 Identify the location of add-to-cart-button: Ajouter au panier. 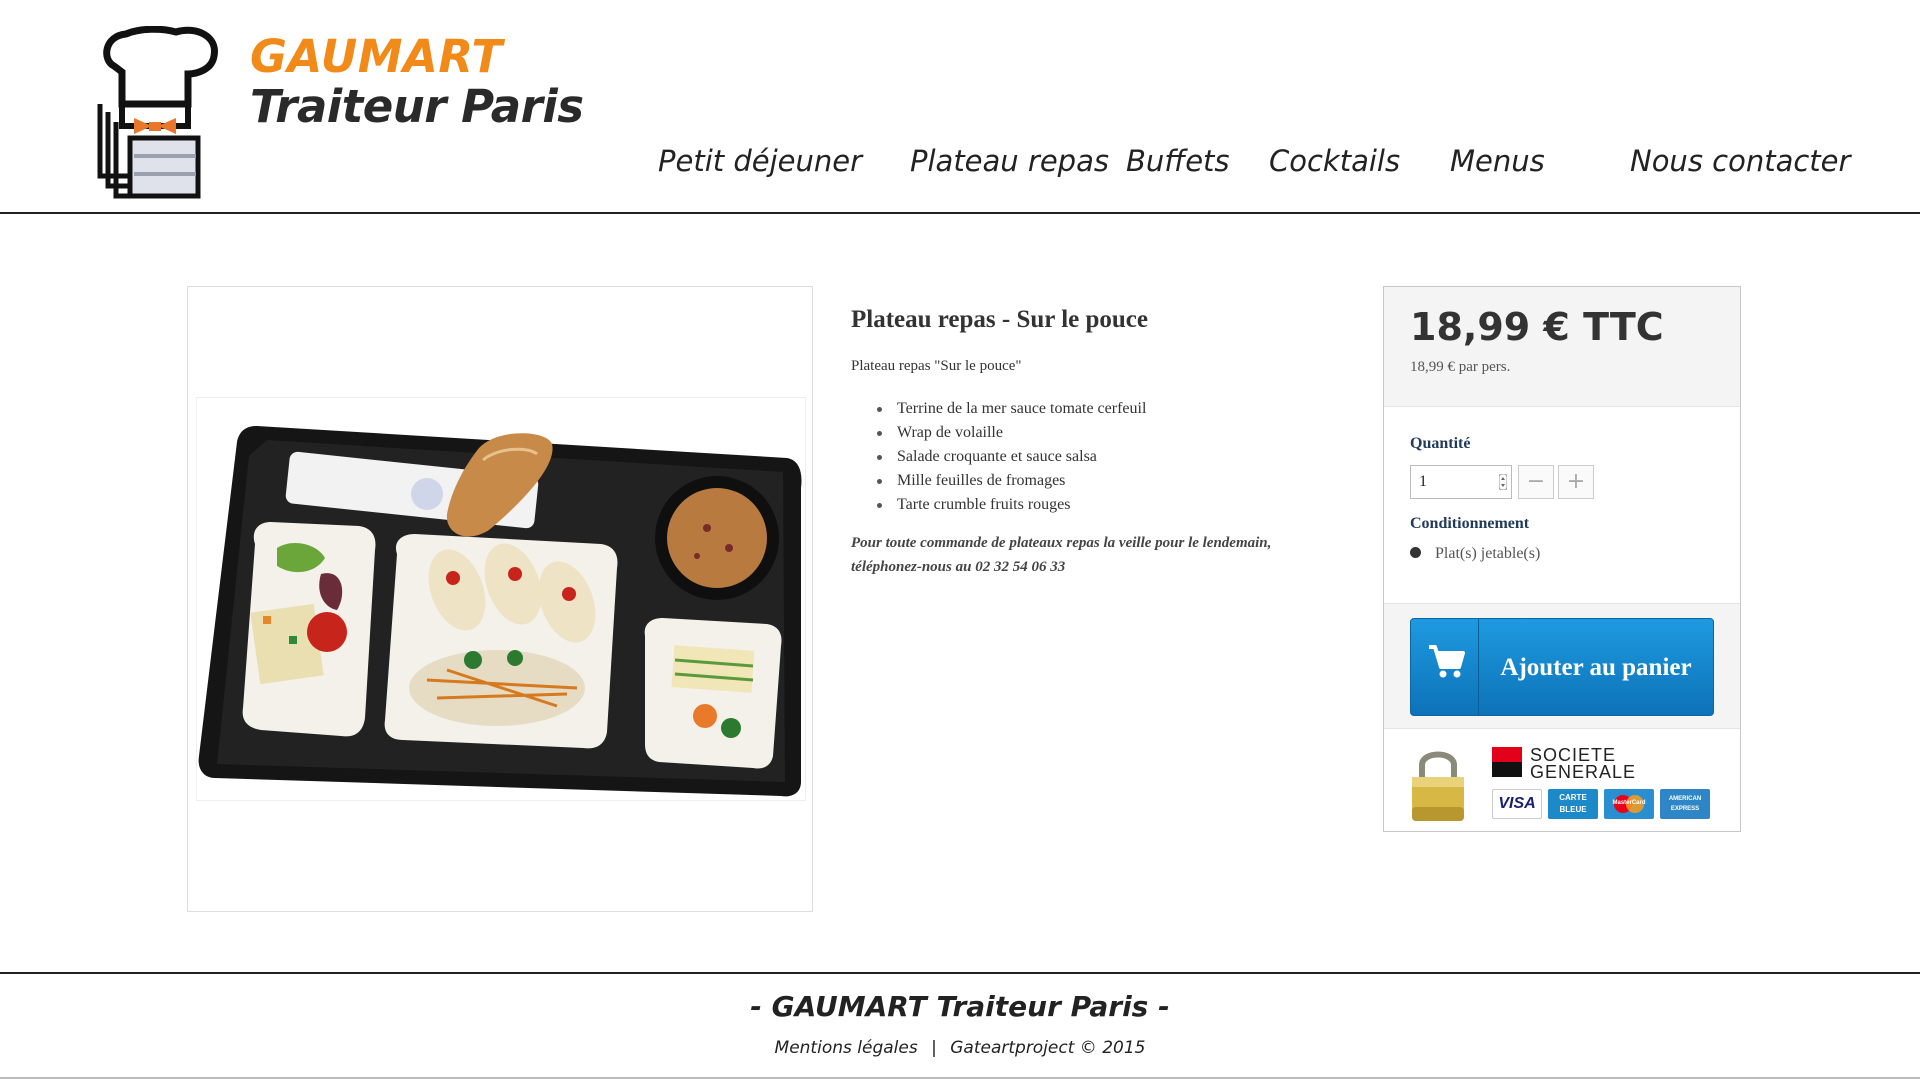
(1562, 667).